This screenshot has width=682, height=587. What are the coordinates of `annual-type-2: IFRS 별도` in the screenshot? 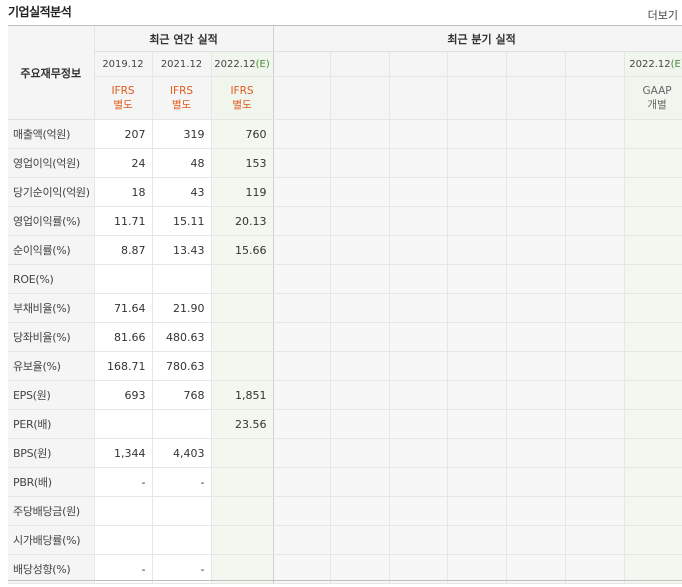 It's located at (242, 98).